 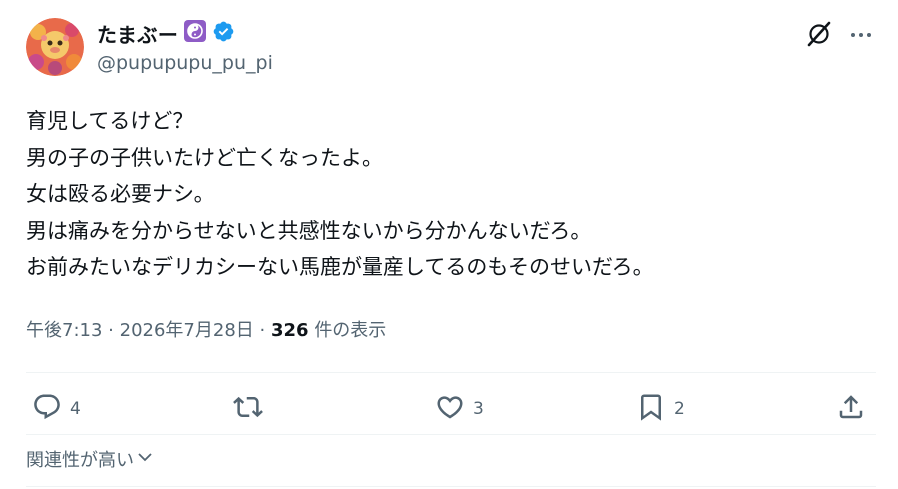 I want to click on post-line: お前みたいなデリカシーない馬鹿が量産してるのもそのせいだろ。, so click(x=340, y=267).